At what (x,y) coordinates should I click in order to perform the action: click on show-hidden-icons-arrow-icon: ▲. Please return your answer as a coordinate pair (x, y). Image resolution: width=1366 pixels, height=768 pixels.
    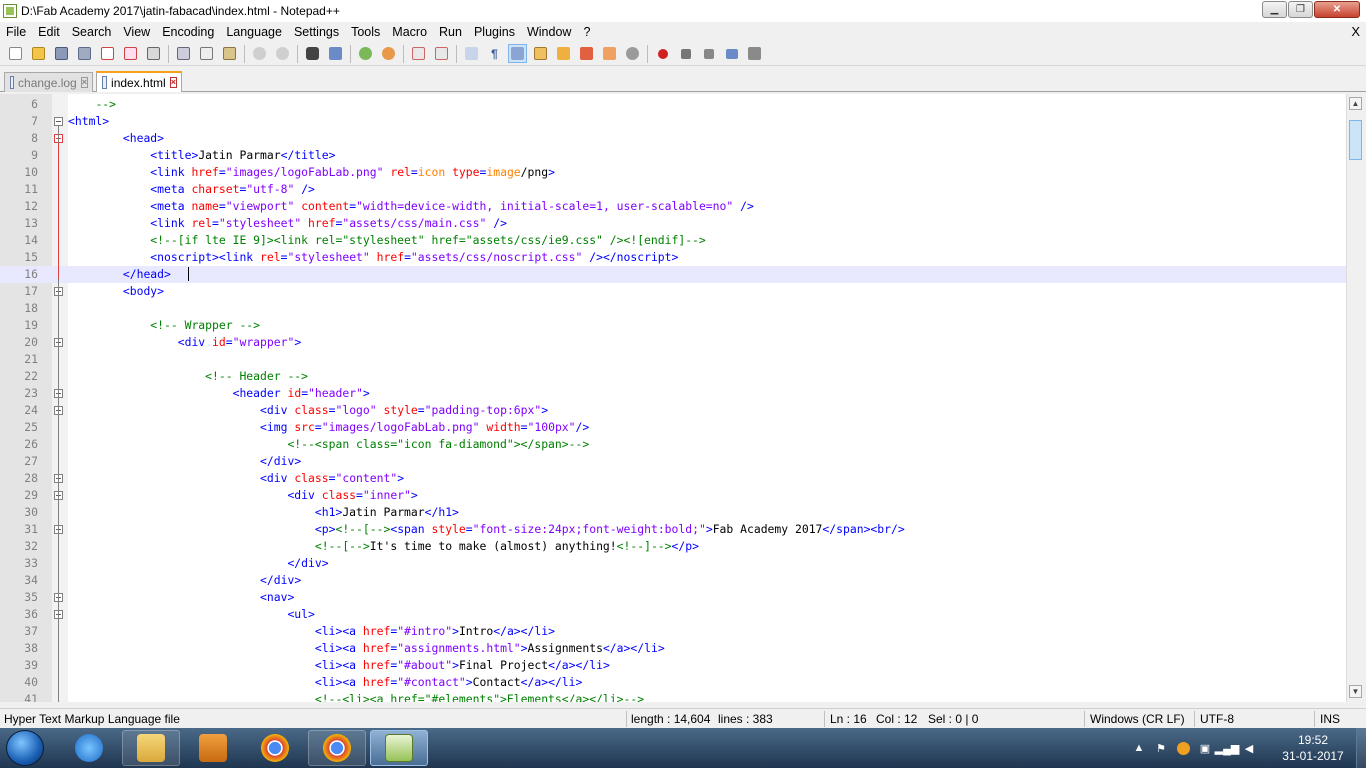
    Looking at the image, I should click on (1139, 748).